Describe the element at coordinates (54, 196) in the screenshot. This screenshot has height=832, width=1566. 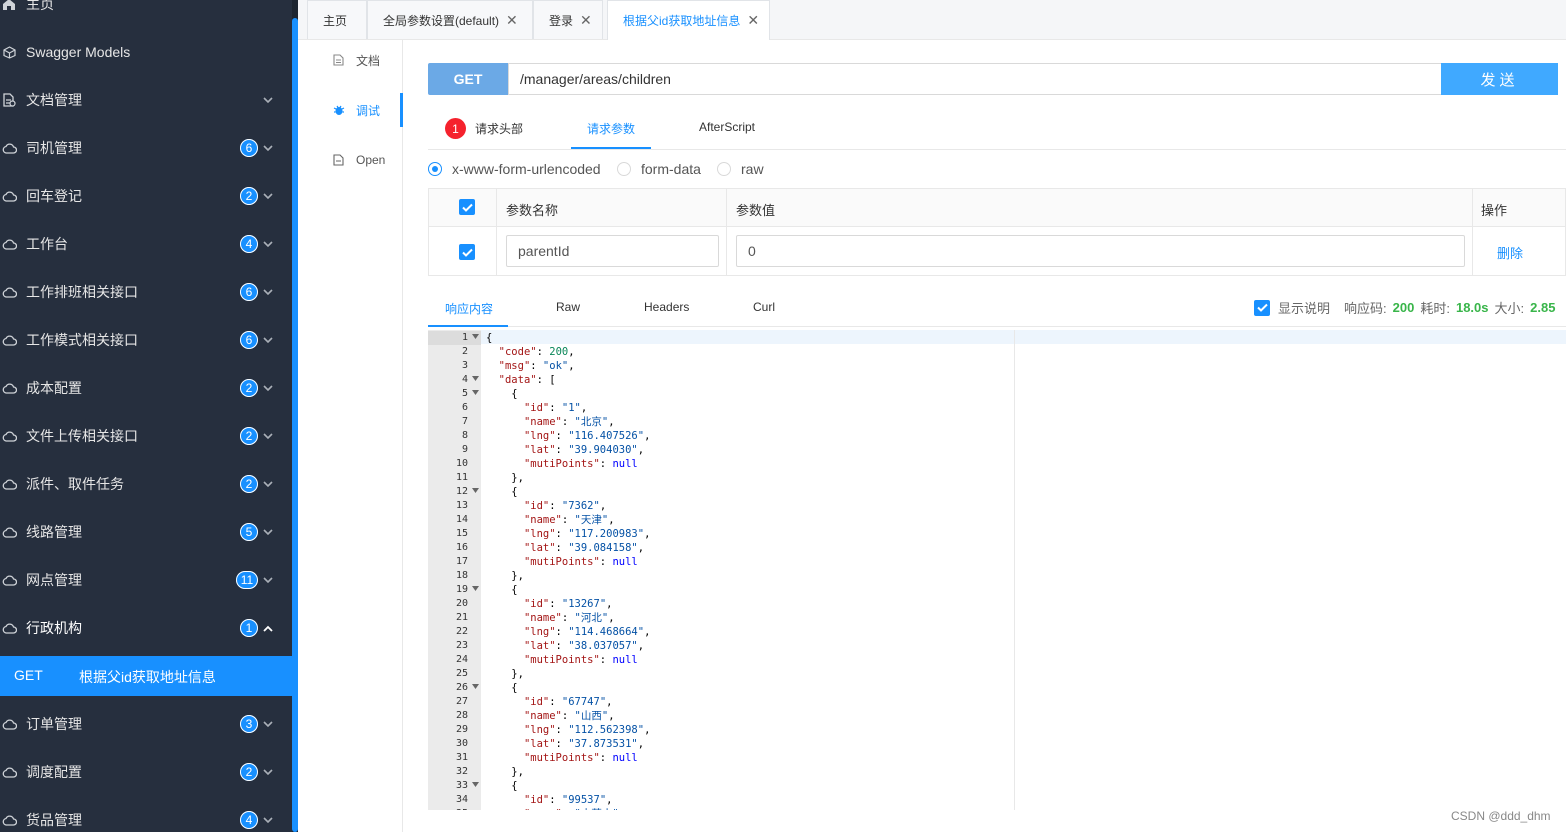
I see `sidebar-item-label: 回车登记` at that location.